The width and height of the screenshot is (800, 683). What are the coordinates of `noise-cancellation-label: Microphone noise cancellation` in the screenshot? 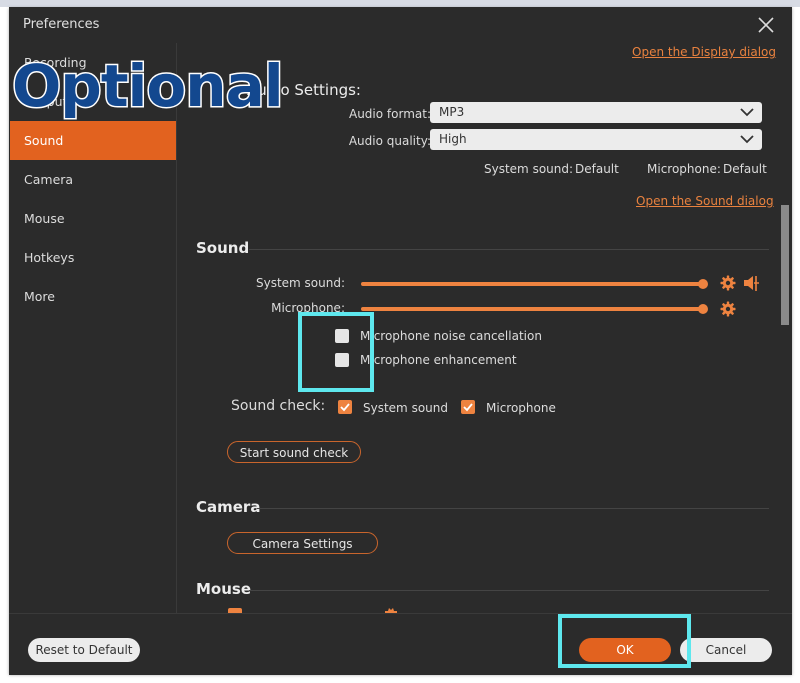 It's located at (451, 336).